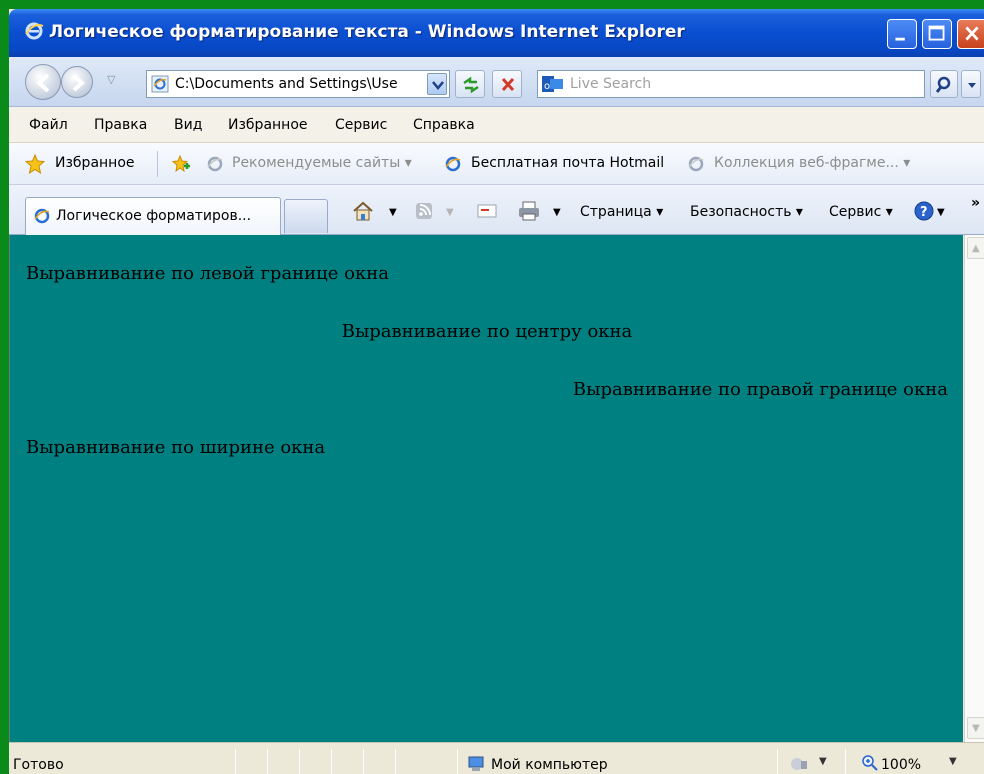 The height and width of the screenshot is (774, 984). I want to click on scroll-down-button: ▼, so click(975, 728).